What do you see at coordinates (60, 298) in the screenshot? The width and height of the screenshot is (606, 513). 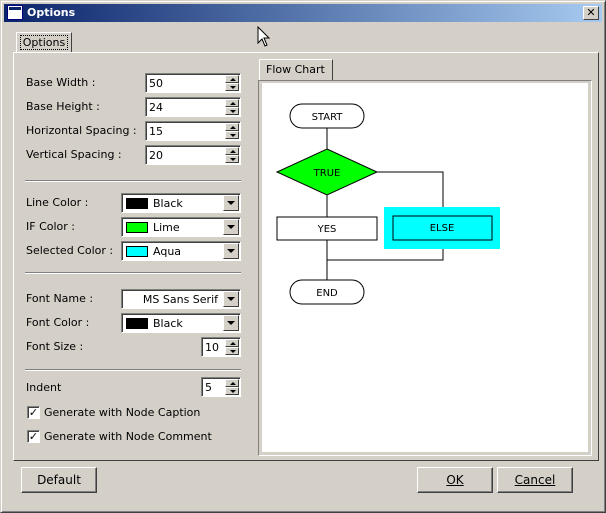 I see `font-name-label: Font Name :` at bounding box center [60, 298].